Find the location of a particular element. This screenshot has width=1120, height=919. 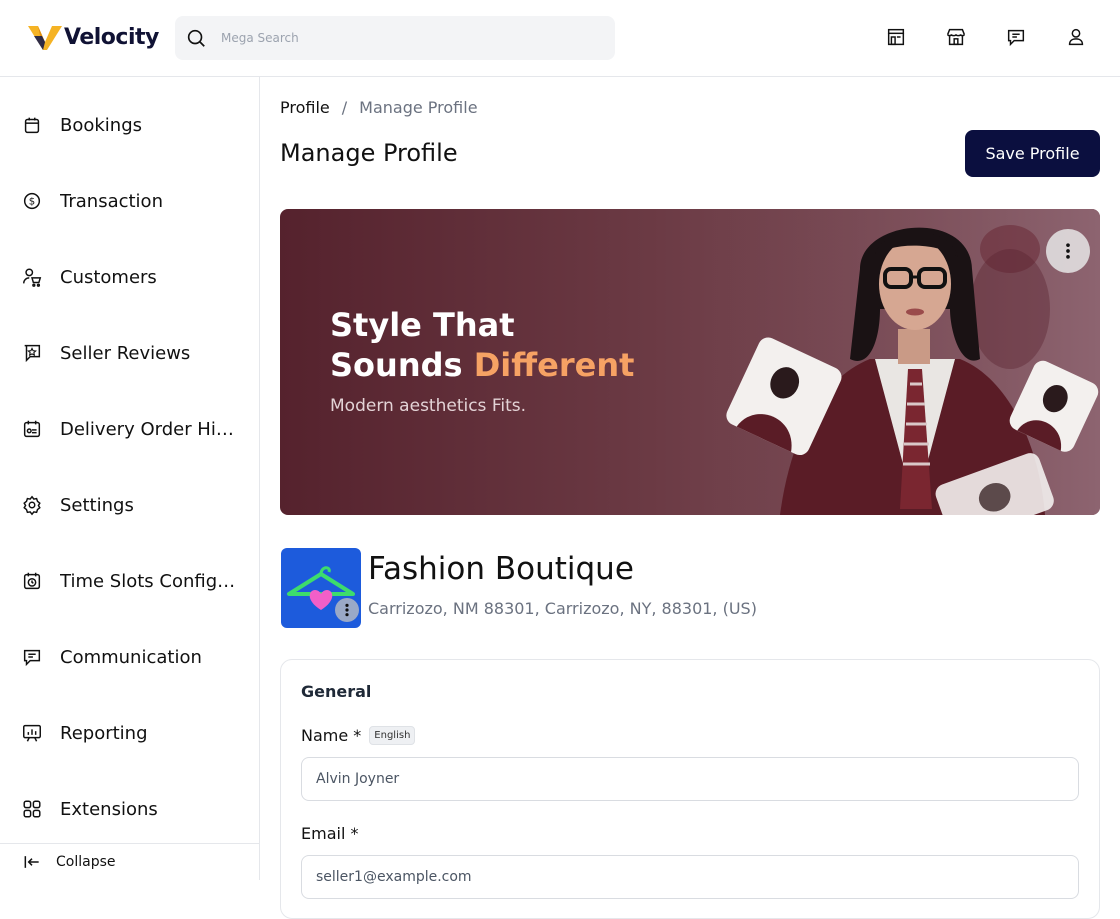

sidebar-item-label: Reporting is located at coordinates (104, 733).